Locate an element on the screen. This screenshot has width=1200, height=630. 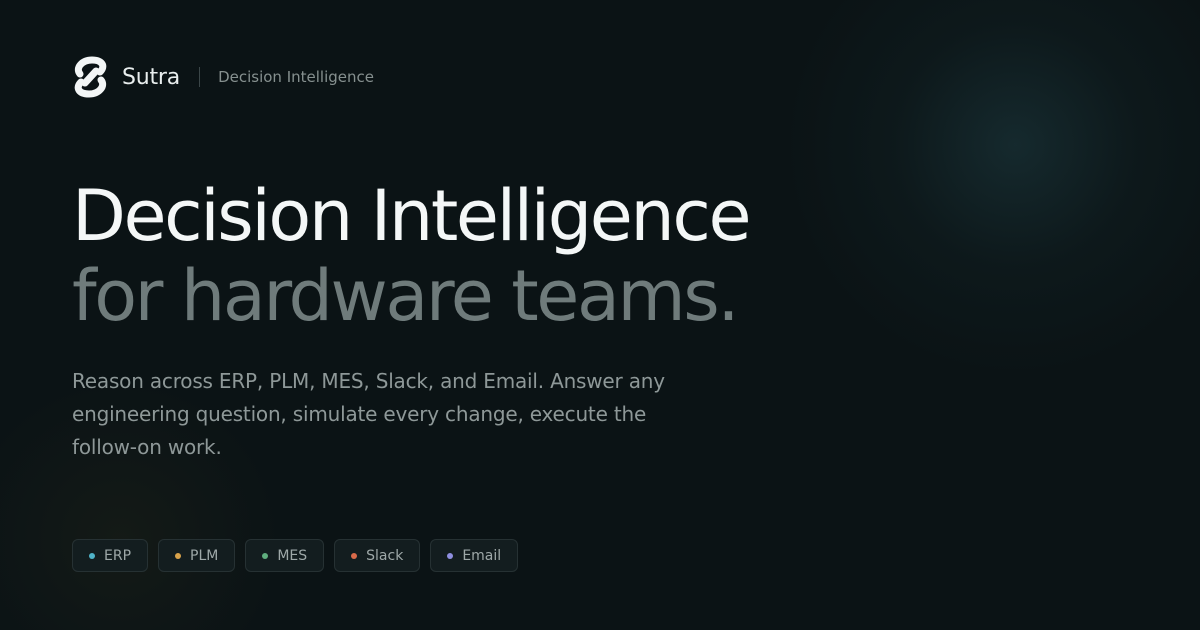
headline-line-1: Decision Intelligence is located at coordinates (412, 216).